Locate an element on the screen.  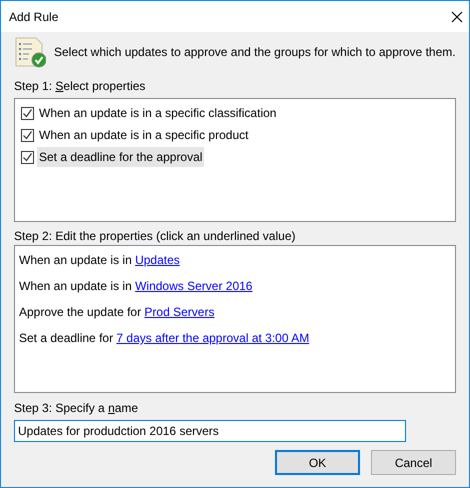
name-field: Updates for produdction 2016 servers is located at coordinates (210, 431).